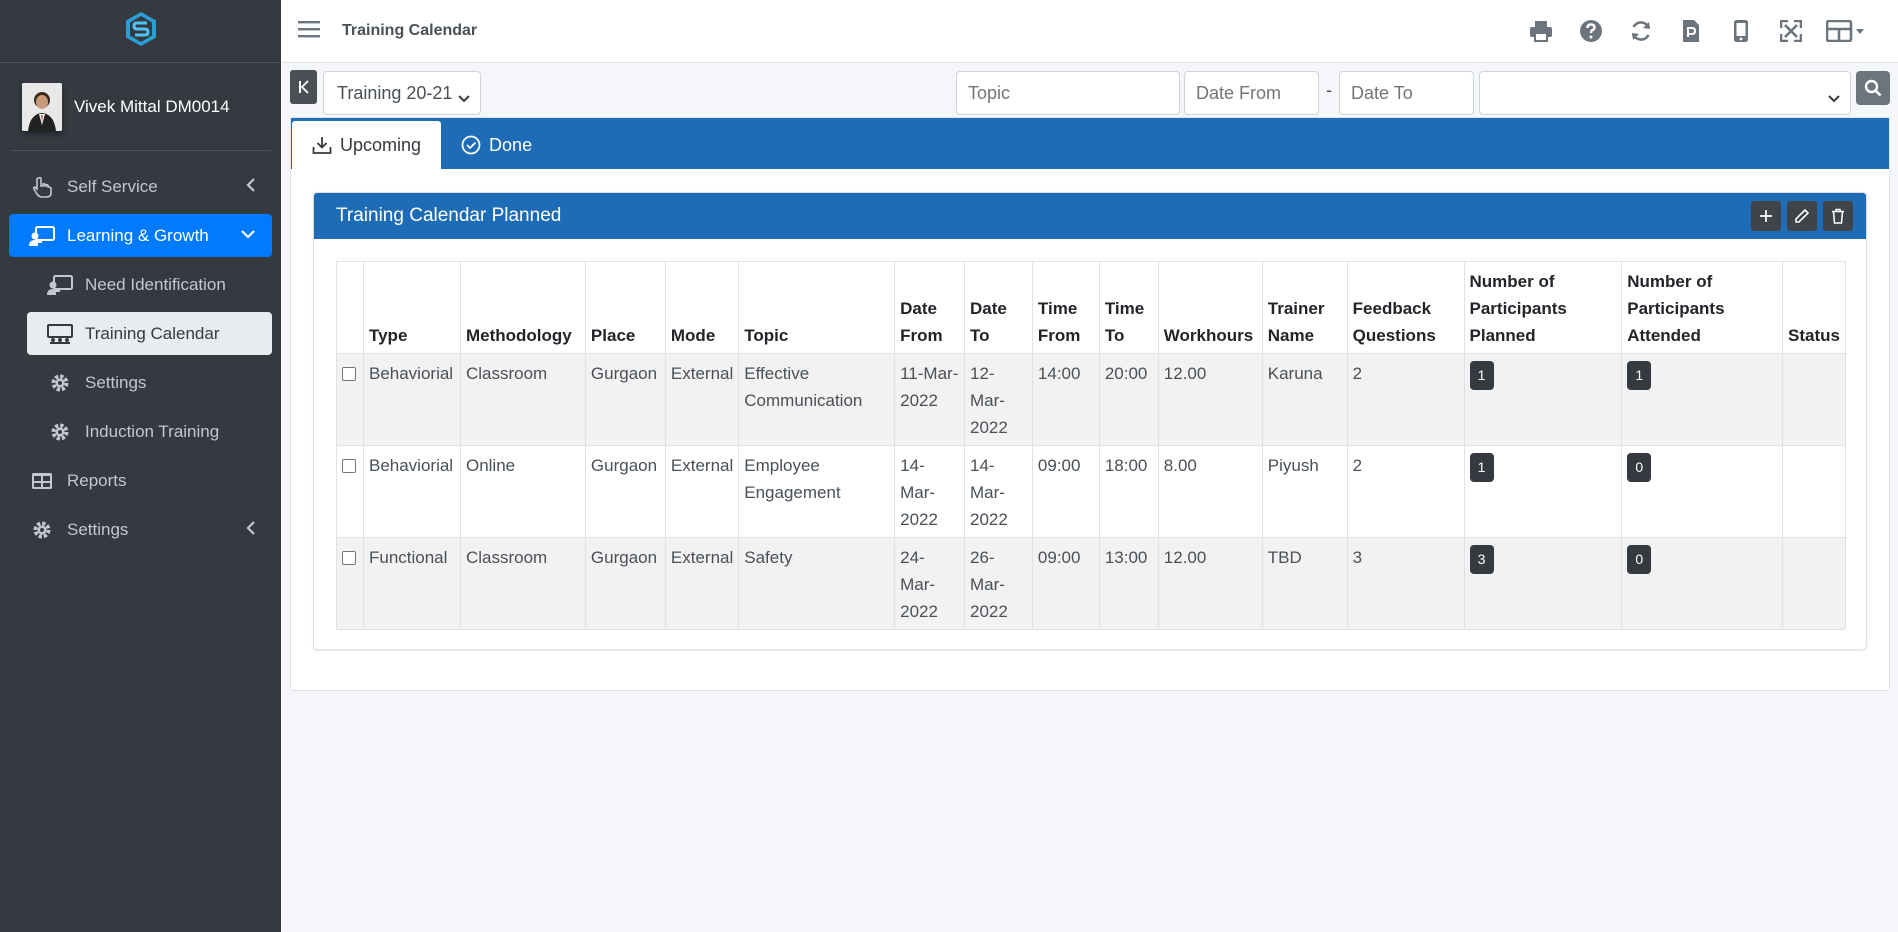 The height and width of the screenshot is (932, 1898). What do you see at coordinates (1210, 307) in the screenshot?
I see `column-header-workhours: Workhours` at bounding box center [1210, 307].